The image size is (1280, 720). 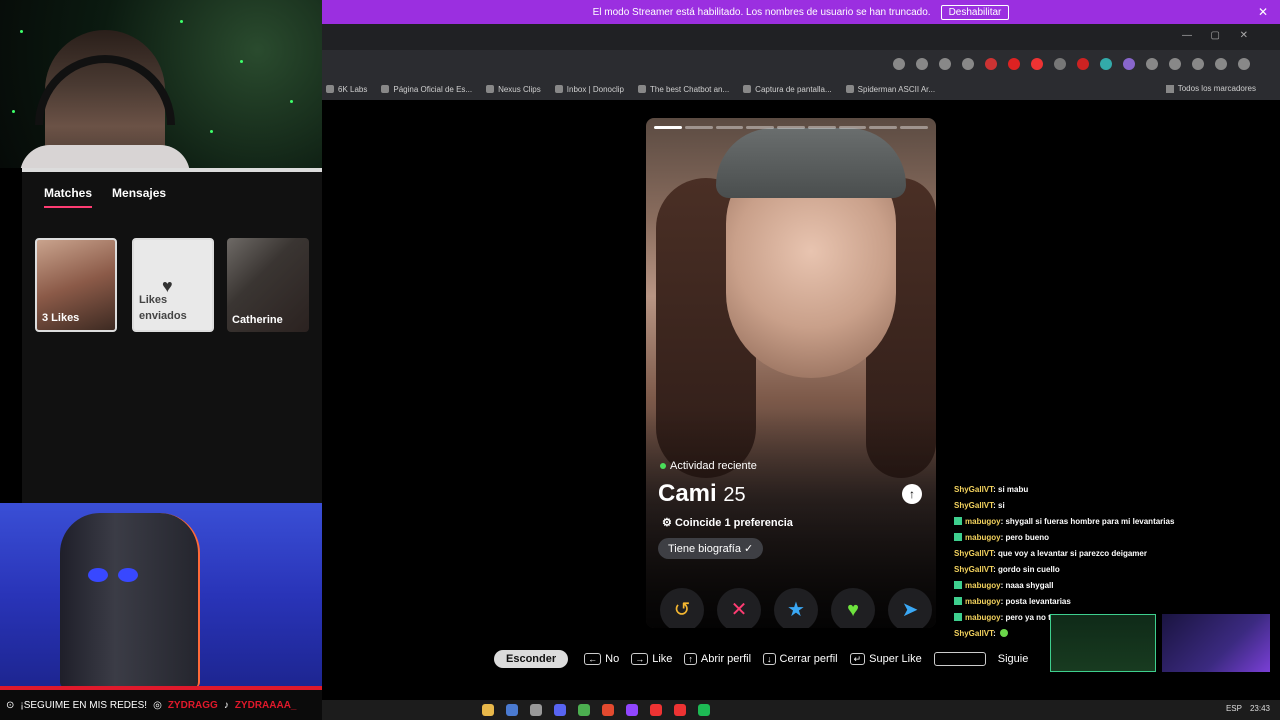 I want to click on superlike-button: ★, so click(x=796, y=608).